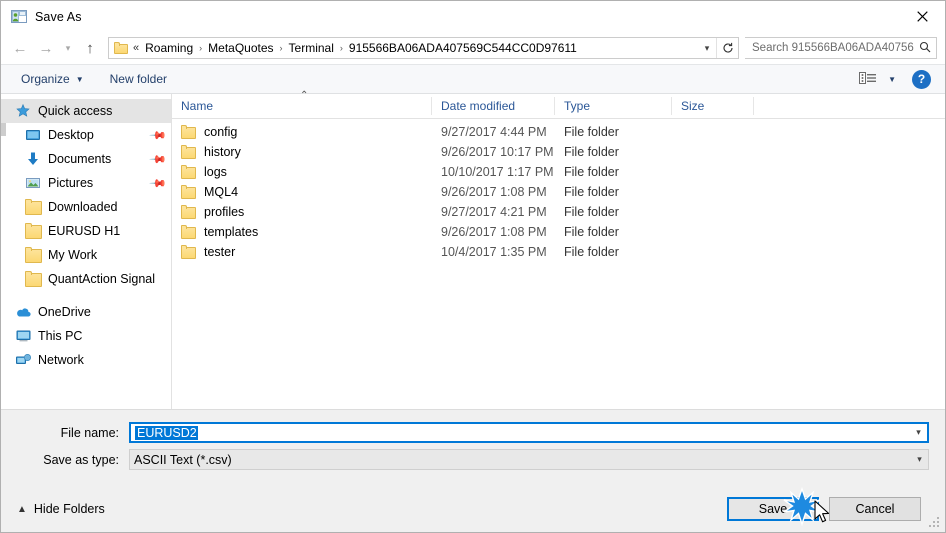 This screenshot has width=946, height=533. What do you see at coordinates (20, 48) in the screenshot?
I see `back-arrow-icon: ←` at bounding box center [20, 48].